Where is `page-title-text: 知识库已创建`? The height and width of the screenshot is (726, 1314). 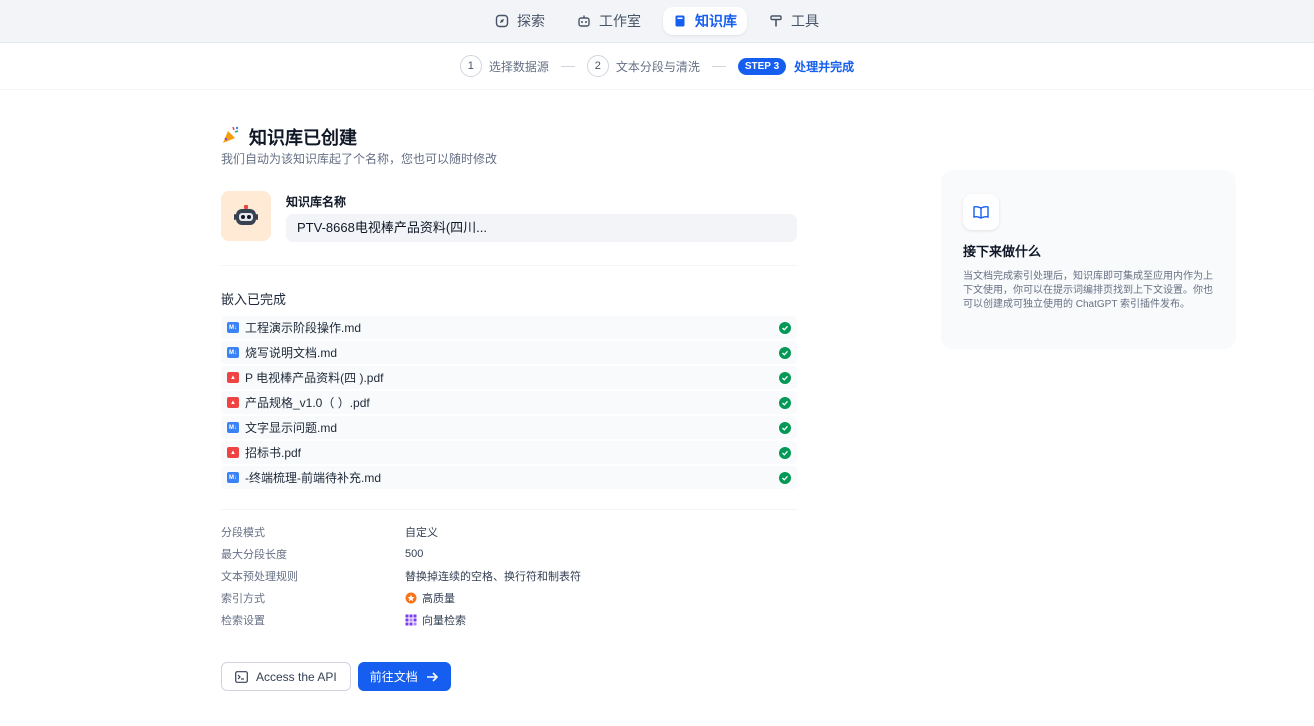
page-title-text: 知识库已创建 is located at coordinates (303, 138).